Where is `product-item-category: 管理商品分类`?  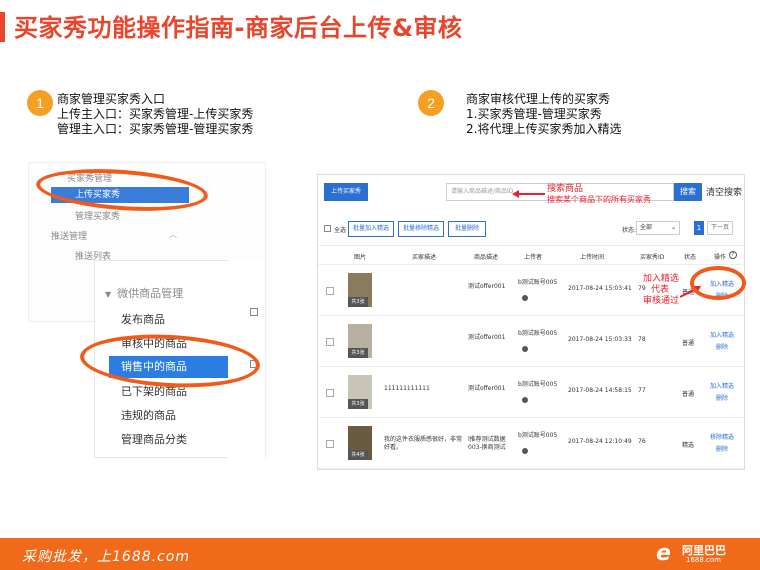 product-item-category: 管理商品分类 is located at coordinates (154, 439).